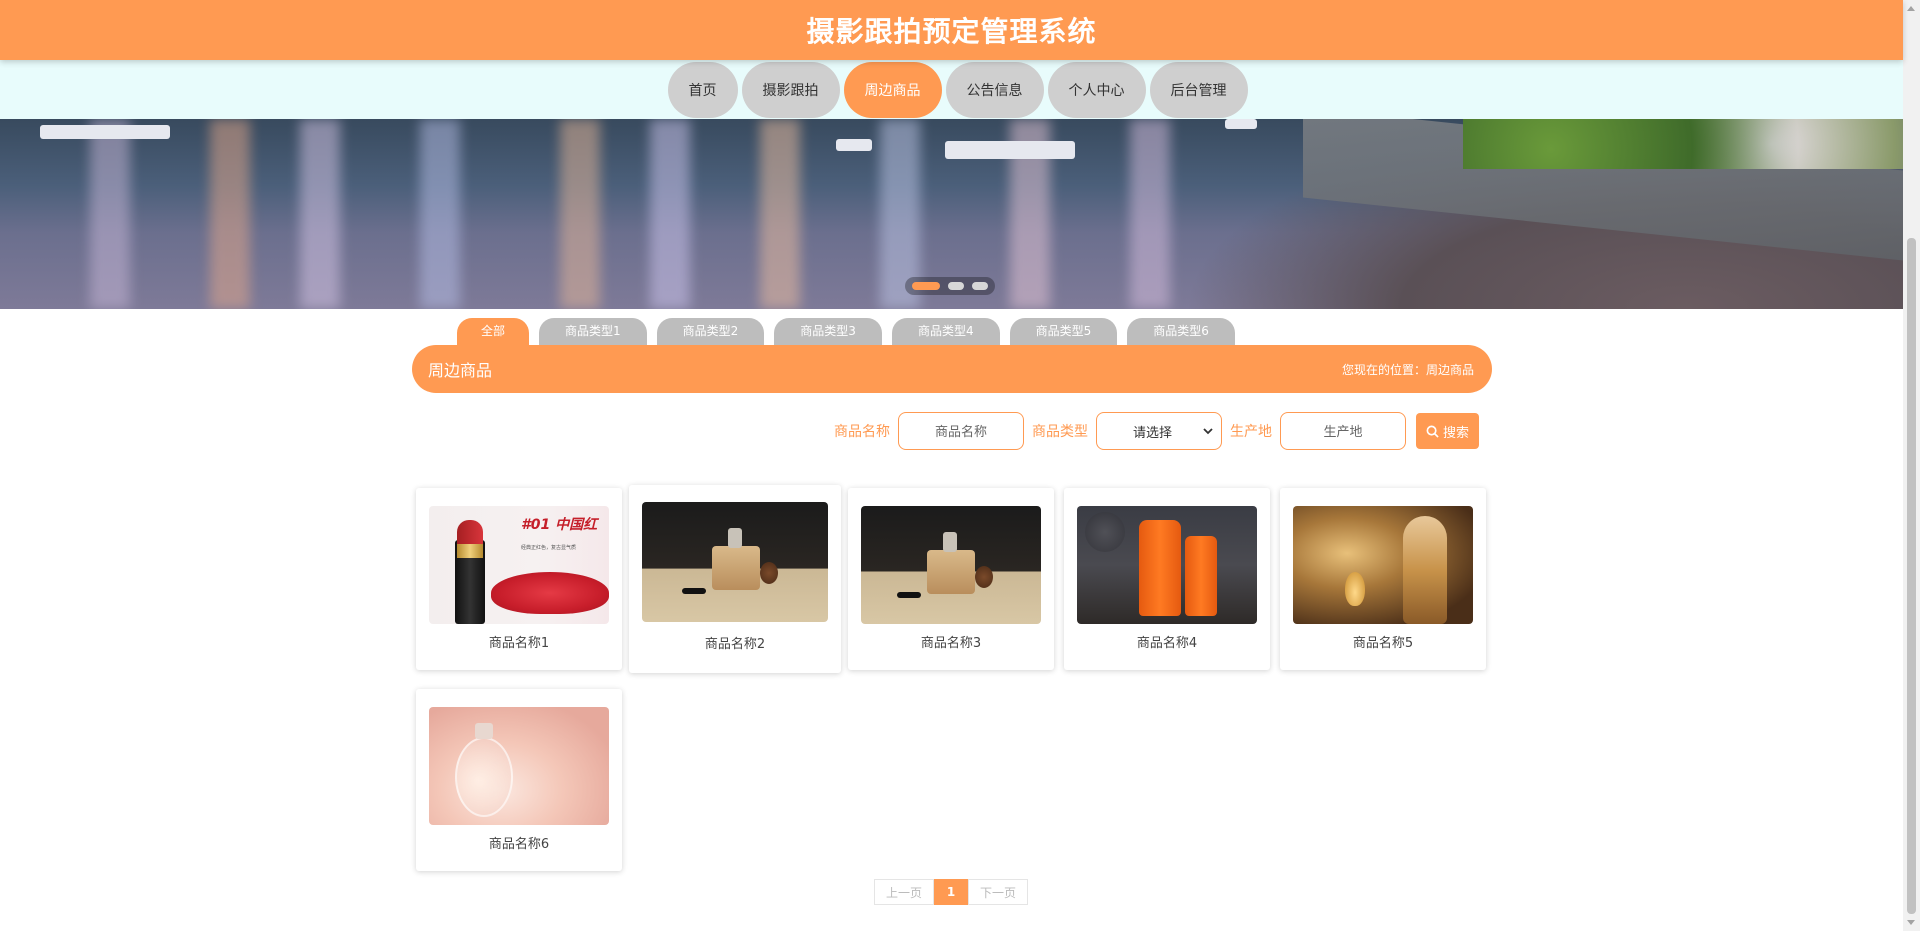 Image resolution: width=1920 pixels, height=931 pixels. What do you see at coordinates (1167, 643) in the screenshot?
I see `product-name: 商品名称4` at bounding box center [1167, 643].